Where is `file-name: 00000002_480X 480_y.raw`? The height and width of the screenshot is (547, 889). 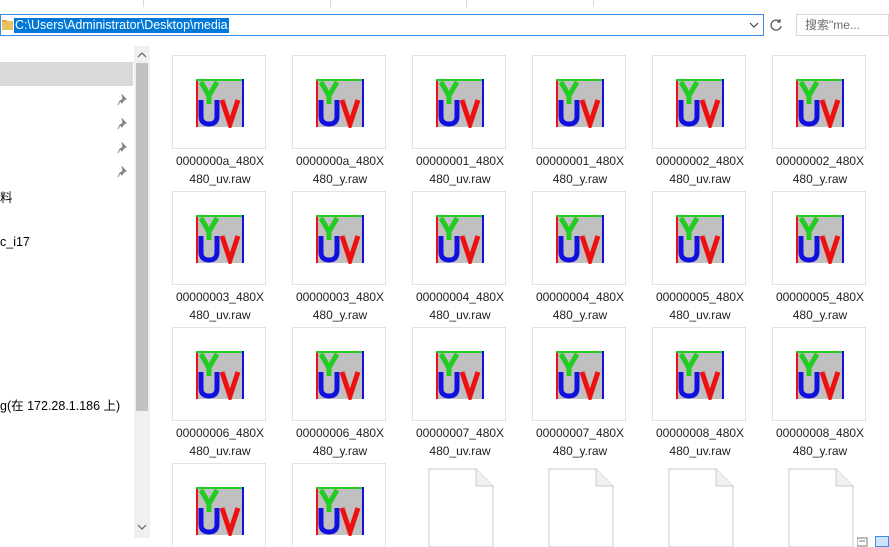 file-name: 00000002_480X 480_y.raw is located at coordinates (819, 170).